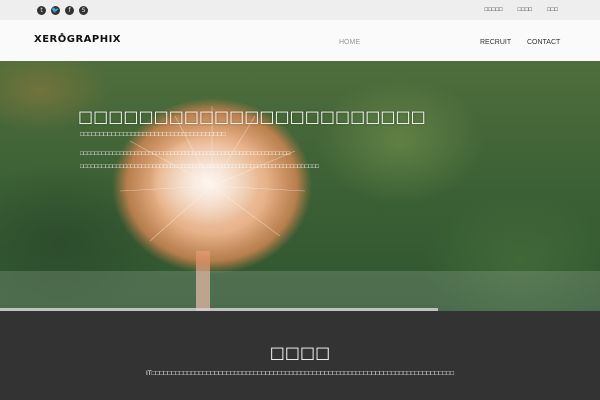  I want to click on utility-links: □□□□□ □□□□ □□□, so click(522, 10).